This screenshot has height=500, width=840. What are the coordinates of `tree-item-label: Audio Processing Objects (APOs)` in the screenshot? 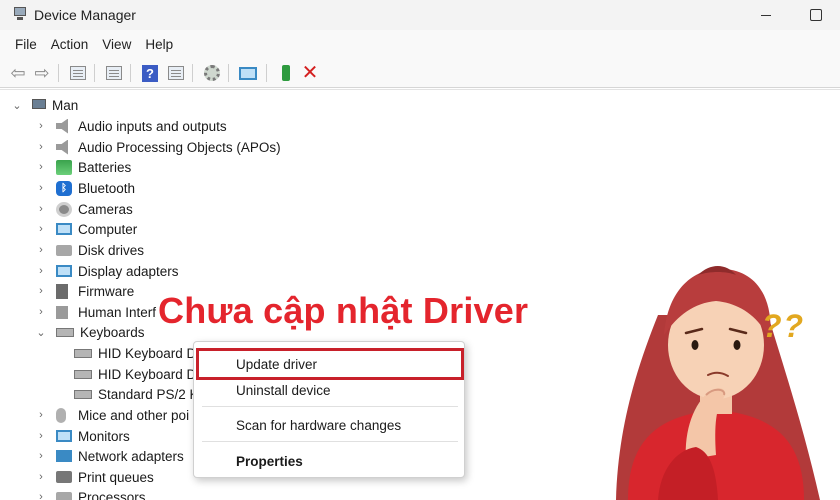 It's located at (179, 147).